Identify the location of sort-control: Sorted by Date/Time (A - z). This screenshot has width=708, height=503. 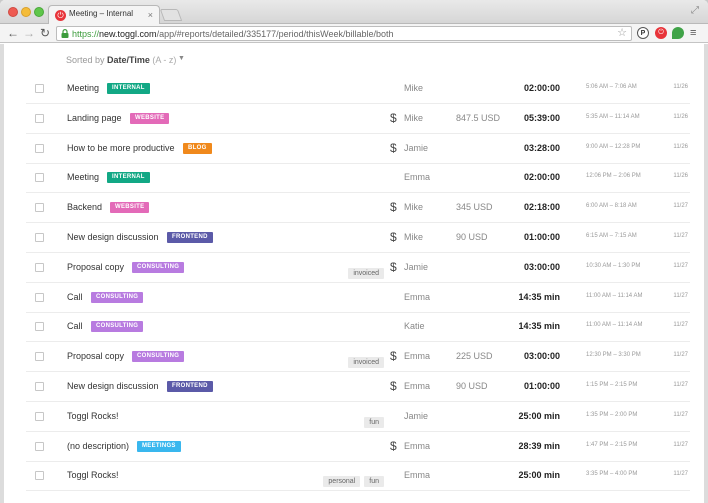
(121, 60).